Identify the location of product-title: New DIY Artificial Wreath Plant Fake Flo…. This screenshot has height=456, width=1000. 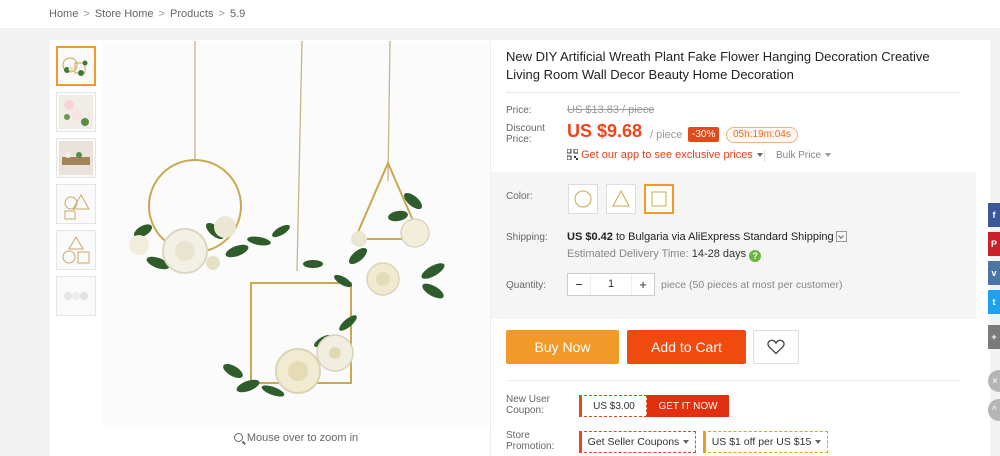
(718, 65).